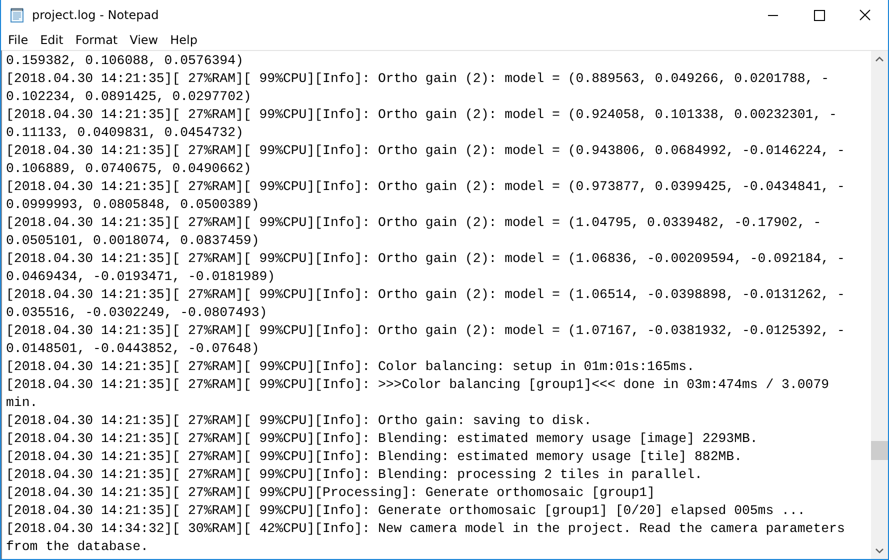 This screenshot has width=889, height=560. What do you see at coordinates (374, 457) in the screenshot?
I see `log-line: [2018.04.30 14:21:35][ 27%RAM][ 99%CPU][Info]: Blending: estimated memory usage [tile] 882MB.` at bounding box center [374, 457].